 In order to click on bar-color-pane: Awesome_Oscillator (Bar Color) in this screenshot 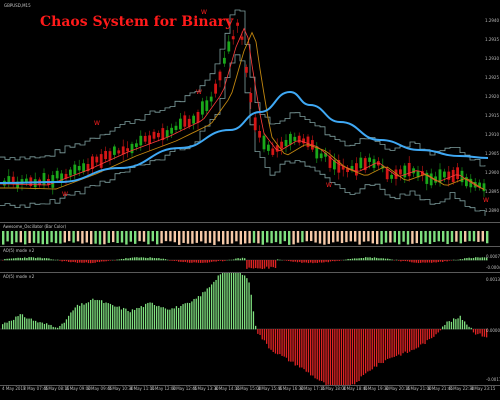, I will do `click(250, 234)`.